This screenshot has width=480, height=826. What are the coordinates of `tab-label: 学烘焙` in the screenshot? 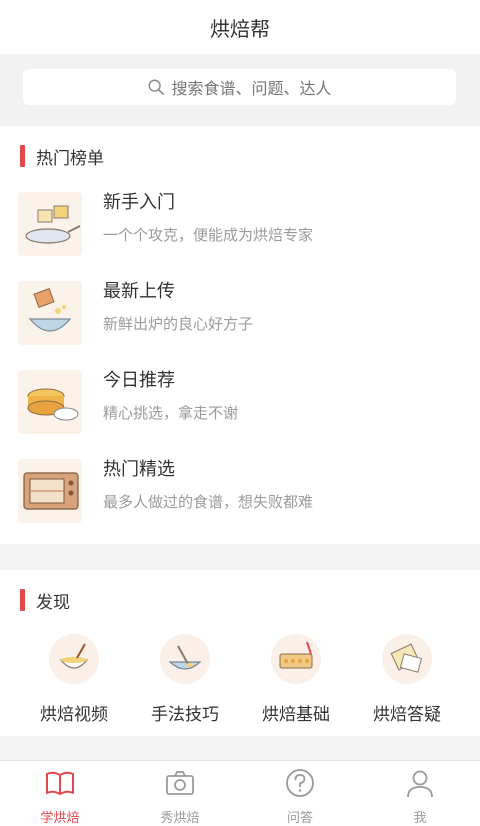 It's located at (60, 818).